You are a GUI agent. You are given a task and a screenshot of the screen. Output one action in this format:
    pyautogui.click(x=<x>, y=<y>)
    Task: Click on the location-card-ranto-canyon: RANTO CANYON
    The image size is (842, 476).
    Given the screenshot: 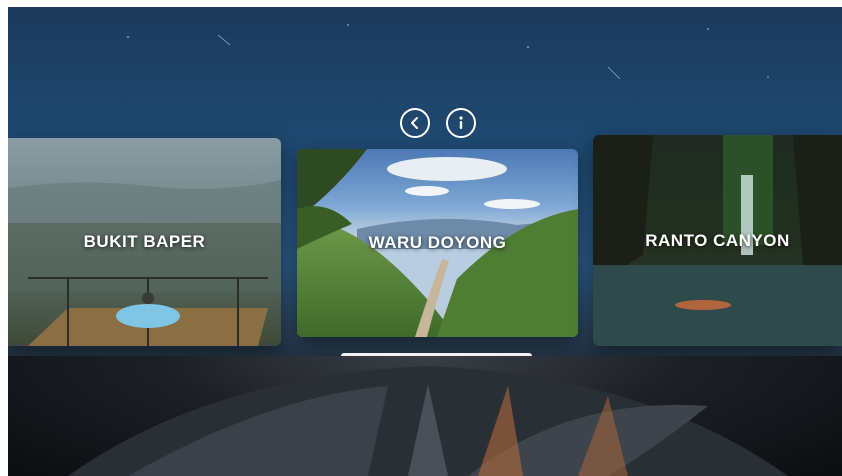 What is the action you would take?
    pyautogui.click(x=717, y=240)
    